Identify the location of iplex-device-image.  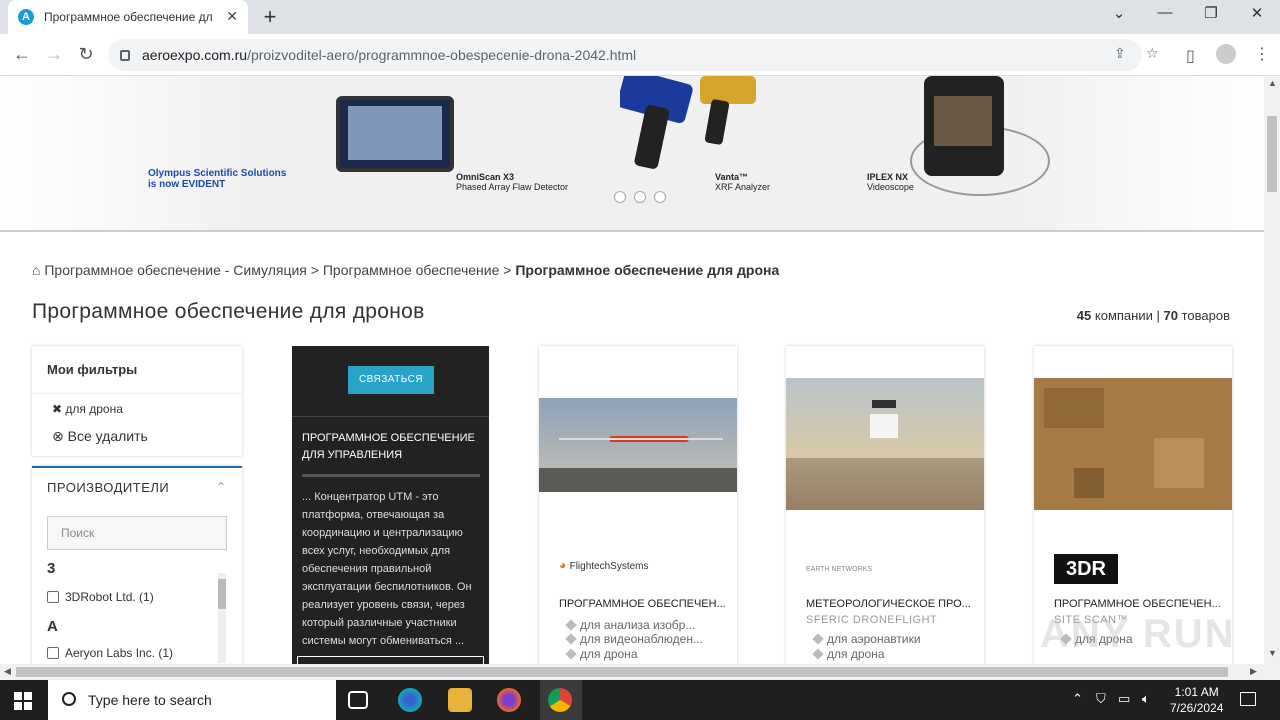
(964, 126).